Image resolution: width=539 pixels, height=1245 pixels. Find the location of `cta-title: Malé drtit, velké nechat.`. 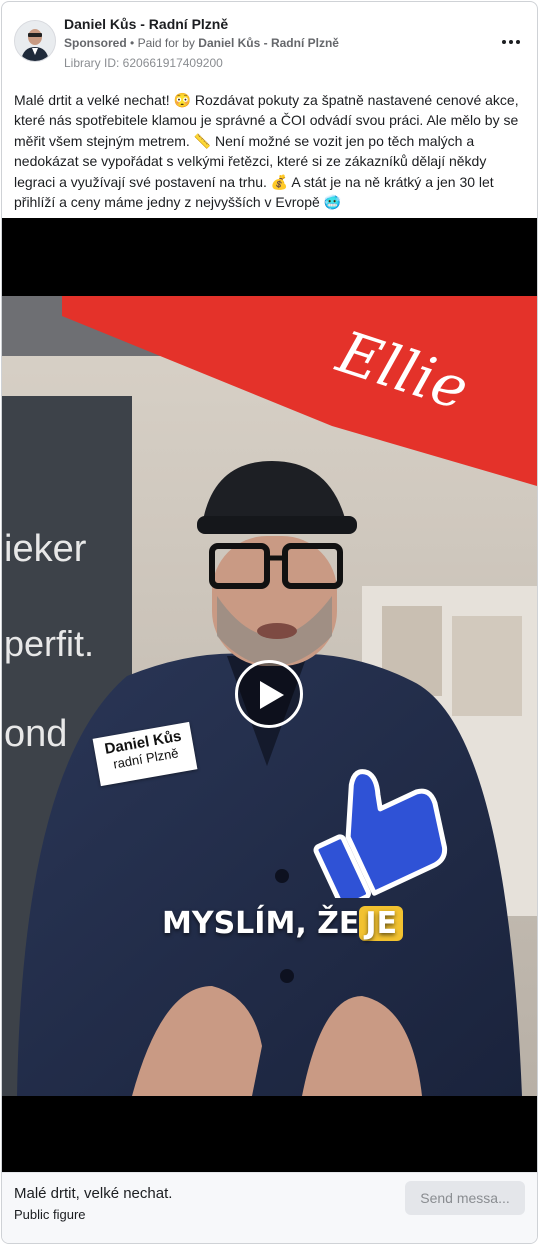

cta-title: Malé drtit, velké nechat. is located at coordinates (93, 1193).